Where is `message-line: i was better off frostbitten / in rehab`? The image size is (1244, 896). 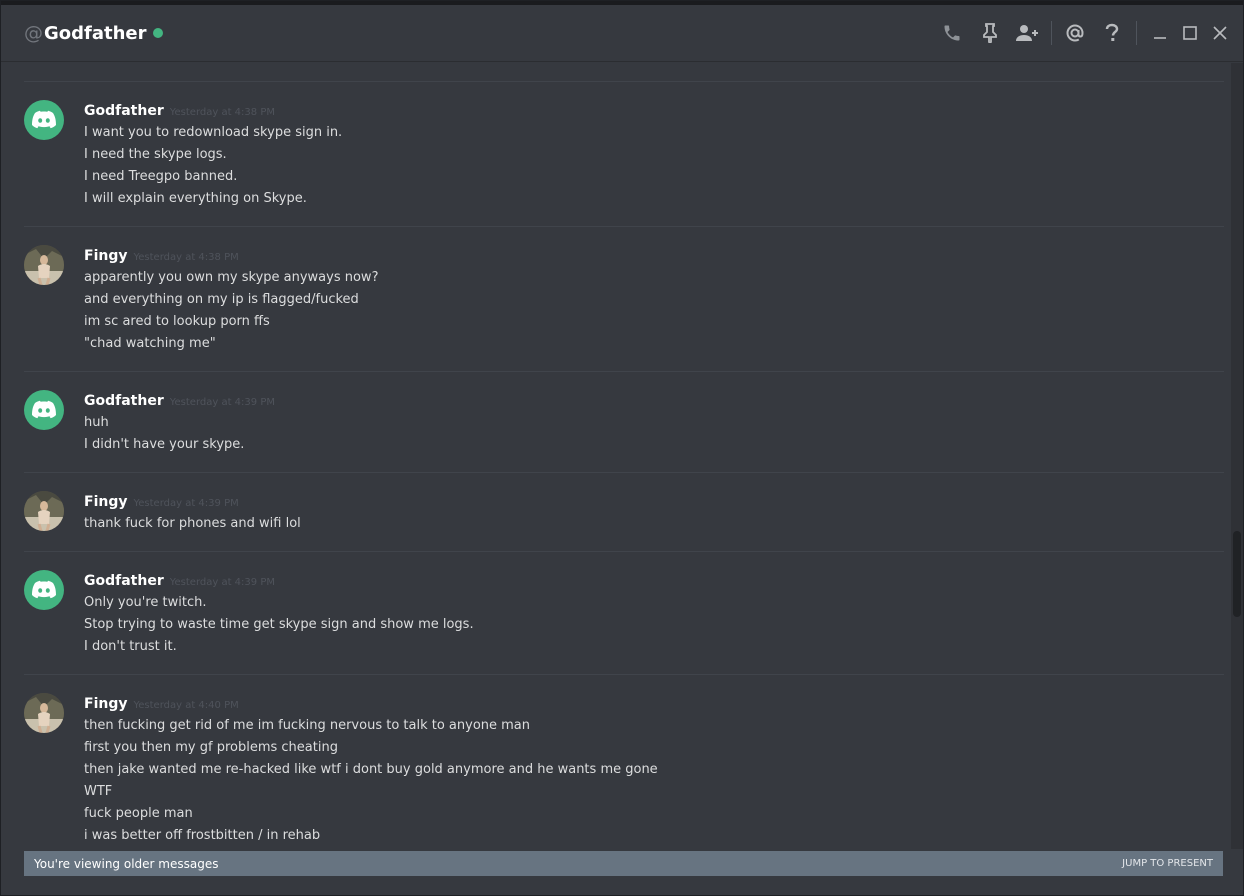 message-line: i was better off frostbitten / in rehab is located at coordinates (202, 835).